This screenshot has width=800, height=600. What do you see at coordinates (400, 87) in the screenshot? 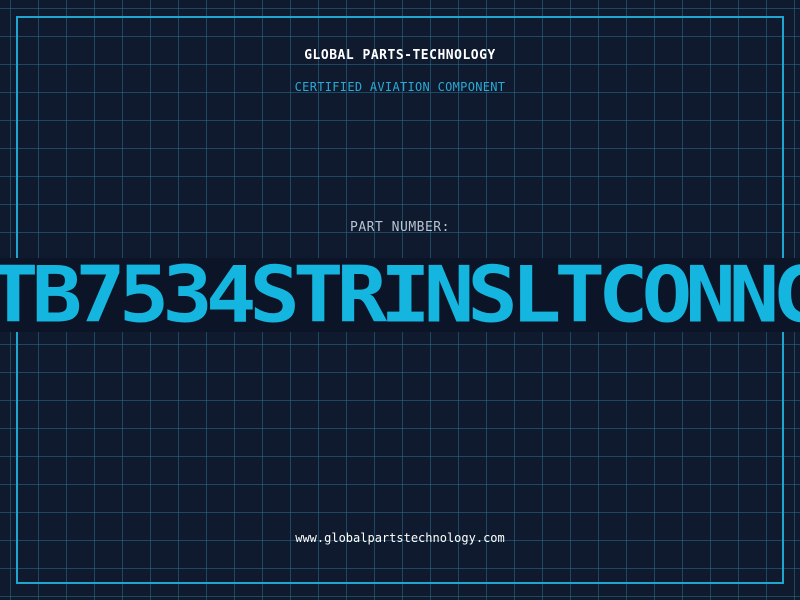
I see `certification-subtitle: CERTIFIED AVIATION COMPONENT` at bounding box center [400, 87].